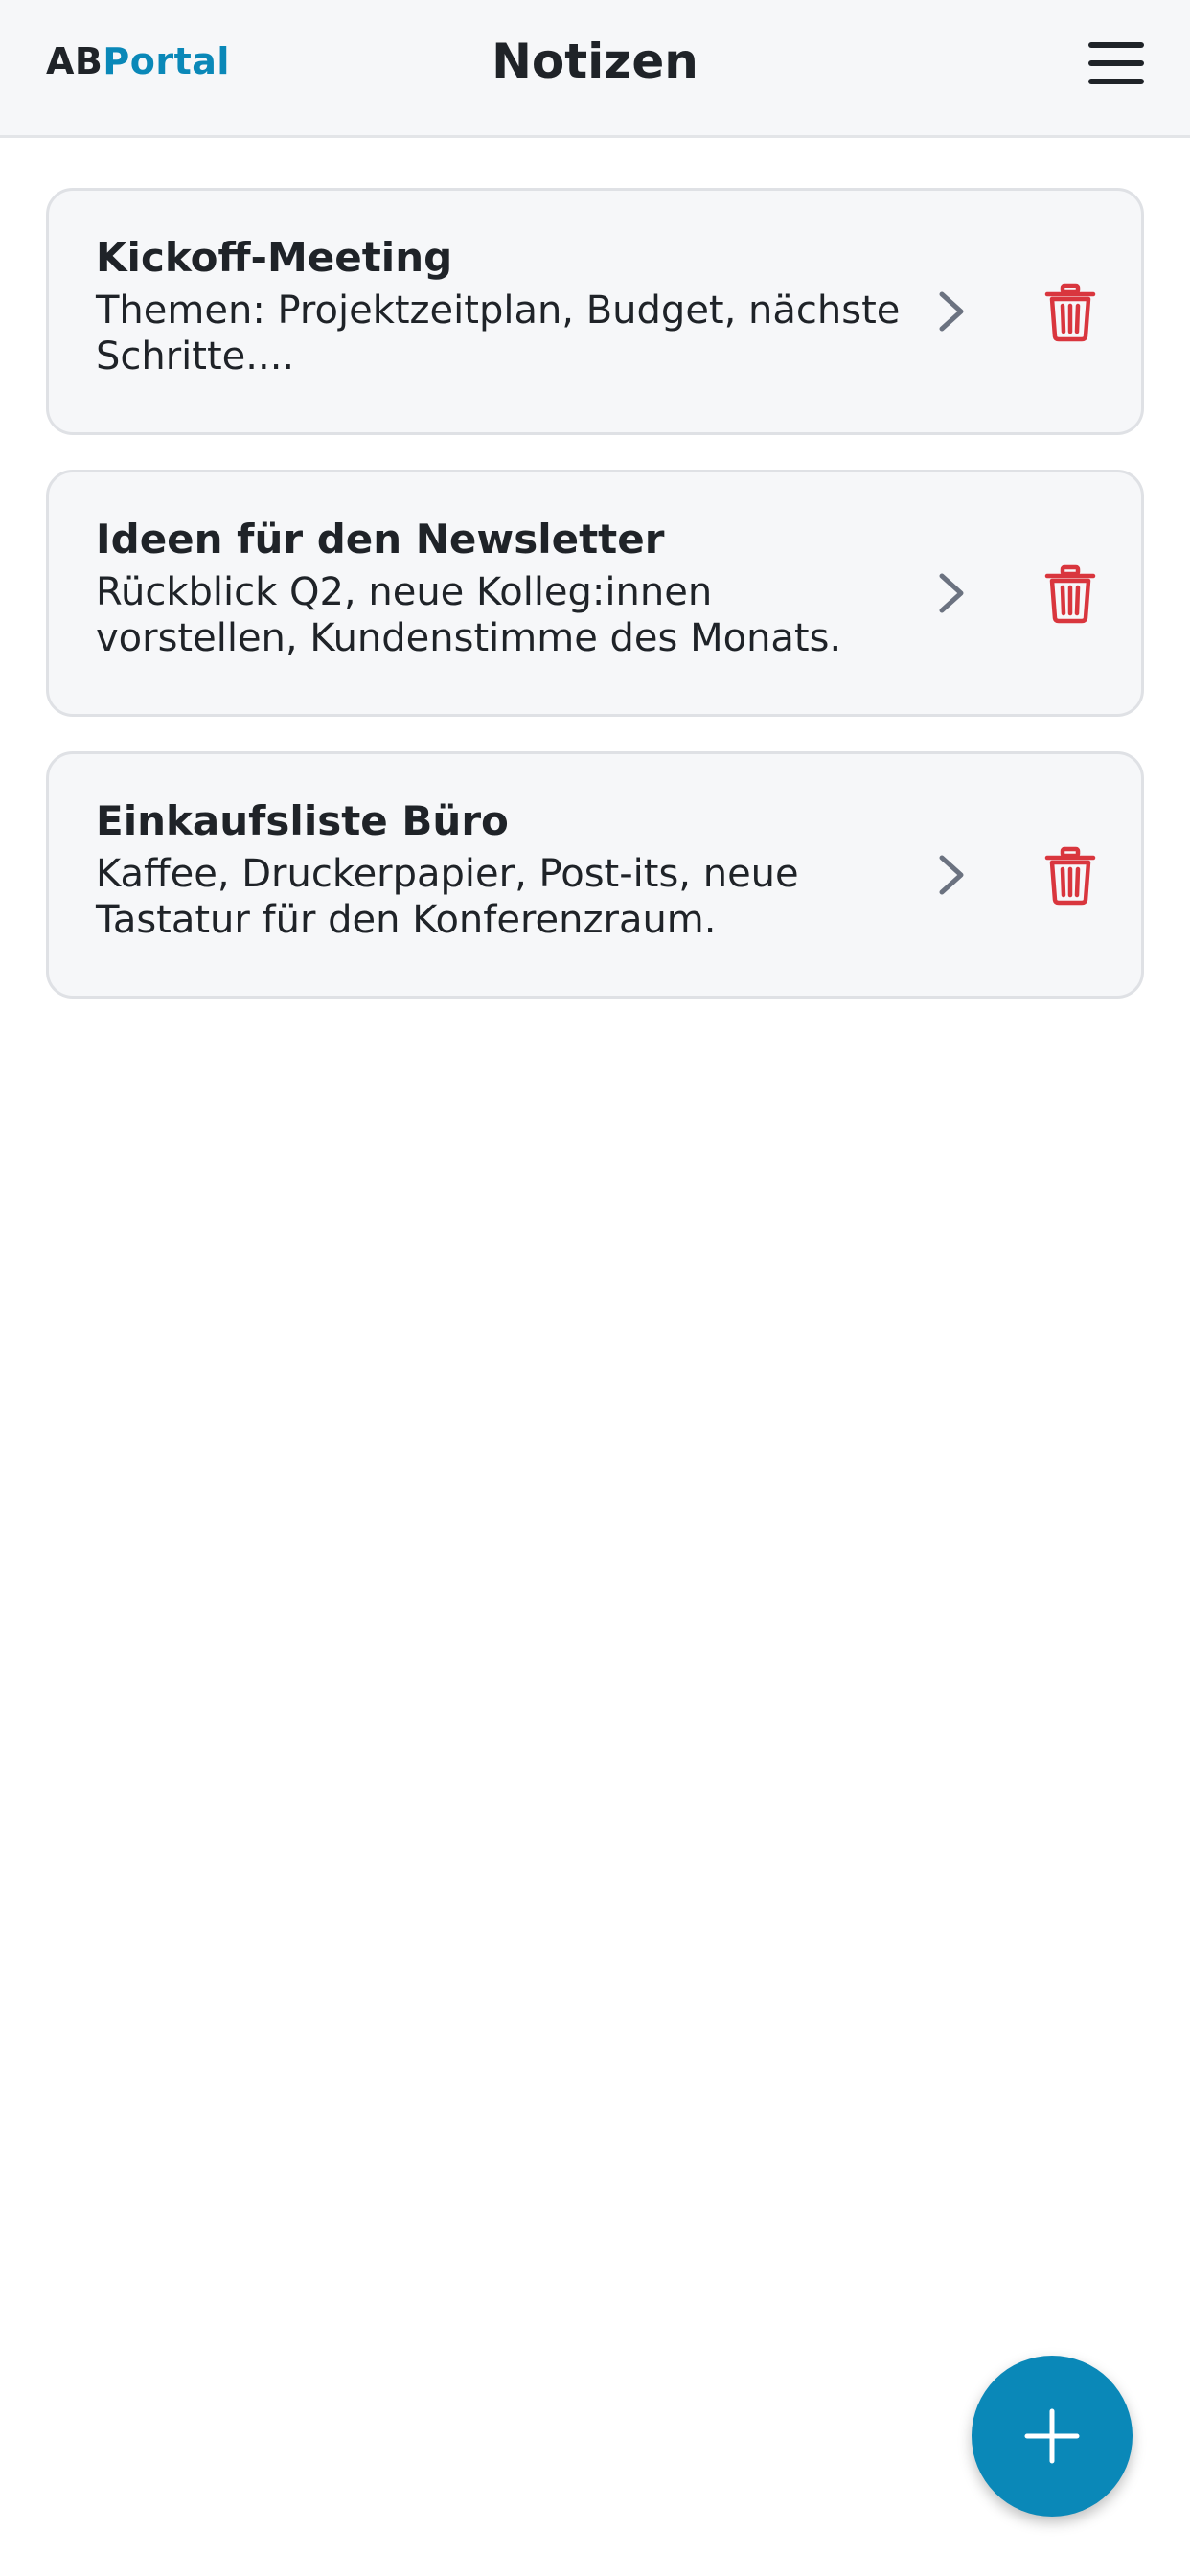  I want to click on add-note-button, so click(1052, 2436).